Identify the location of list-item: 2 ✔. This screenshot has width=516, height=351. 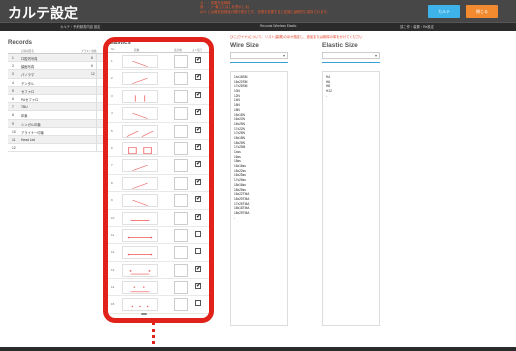
(159, 79).